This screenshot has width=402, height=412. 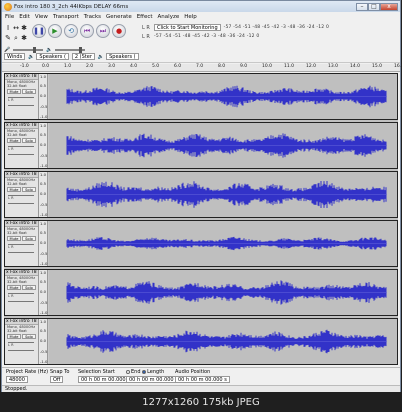 What do you see at coordinates (16, 38) in the screenshot?
I see `zoom-tool-icon: ⌕` at bounding box center [16, 38].